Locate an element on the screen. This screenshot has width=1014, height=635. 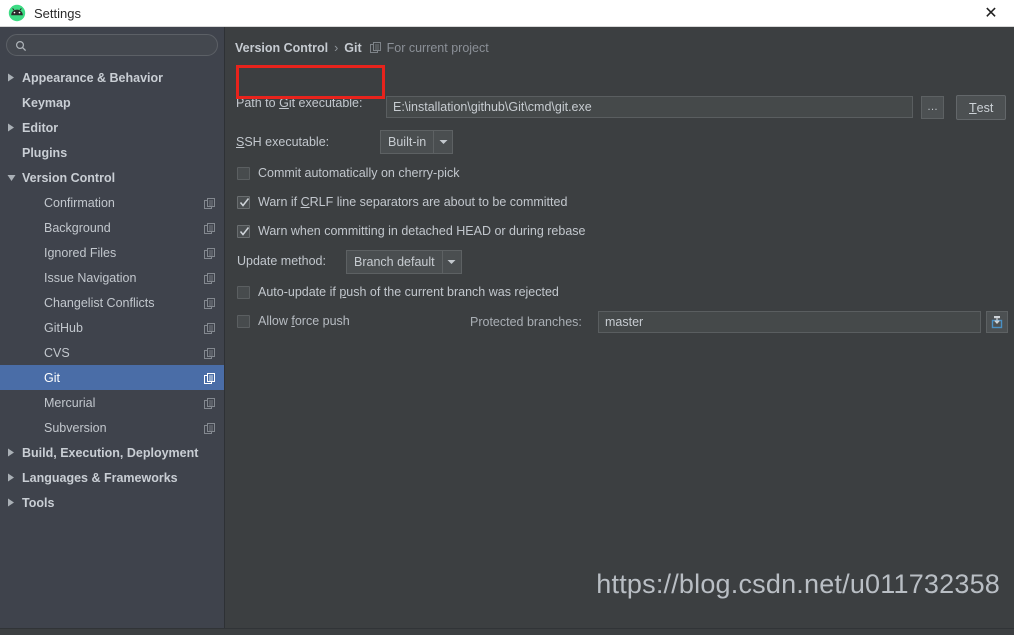
sidebar-item-label: Background is located at coordinates (77, 227).